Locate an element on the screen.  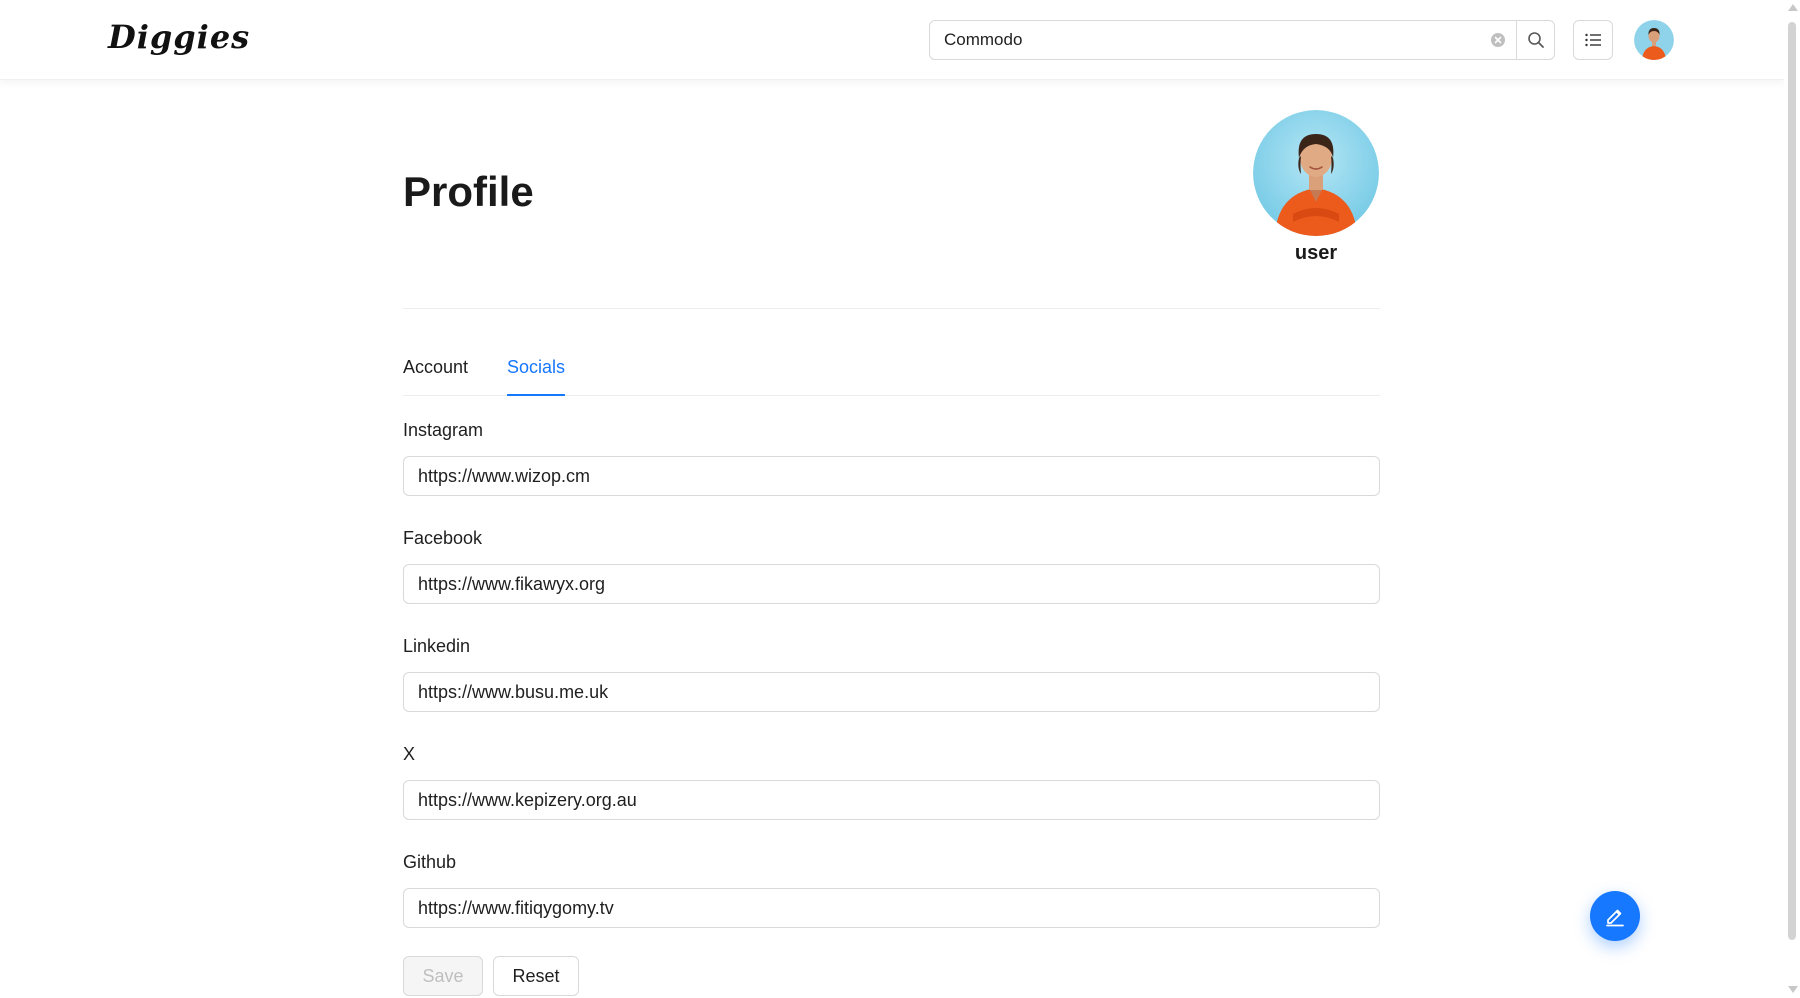
reset-button: Reset is located at coordinates (536, 976).